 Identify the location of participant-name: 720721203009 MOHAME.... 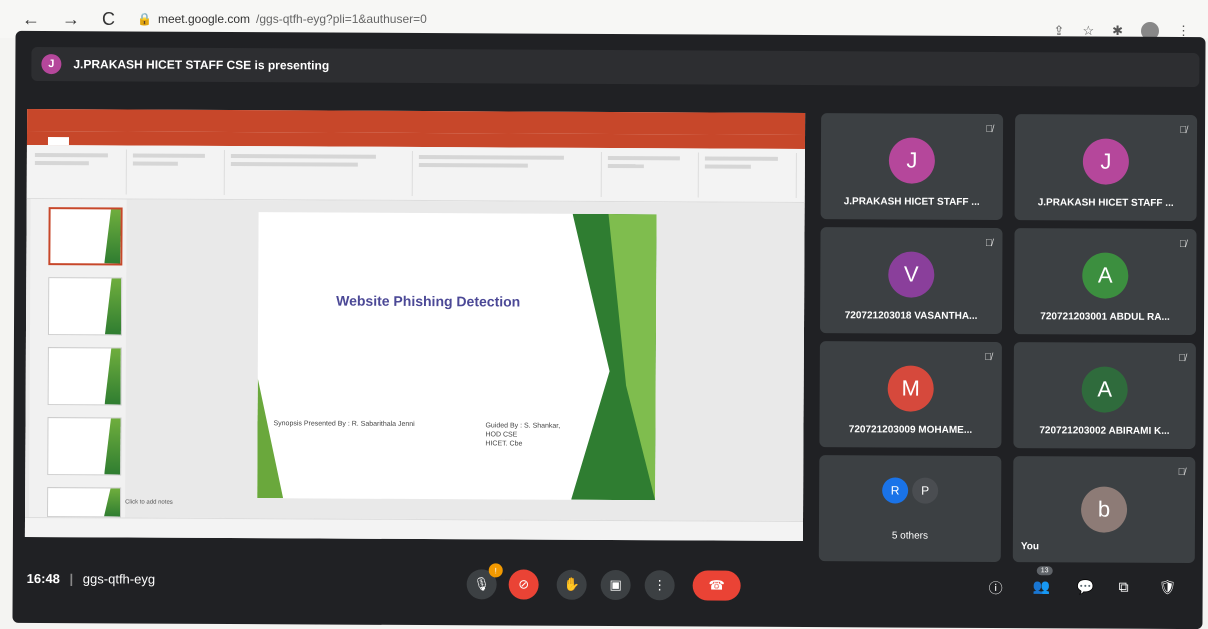
(910, 430).